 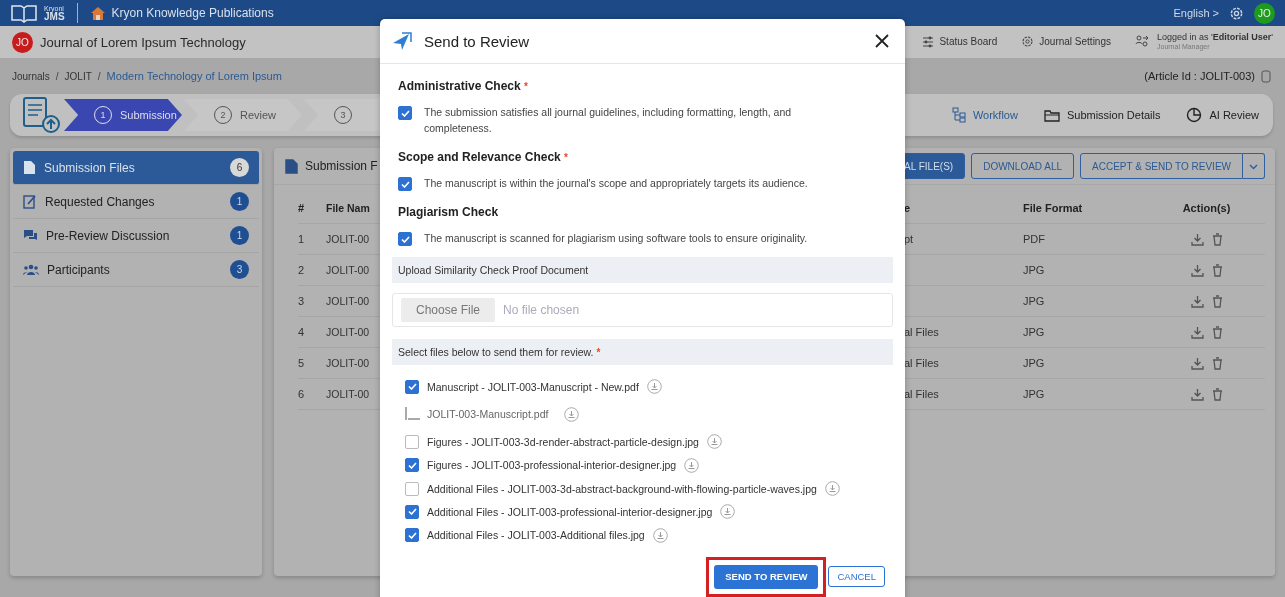 I want to click on file-version-label: JOLIT-003-Manuscript.pdf, so click(x=488, y=414).